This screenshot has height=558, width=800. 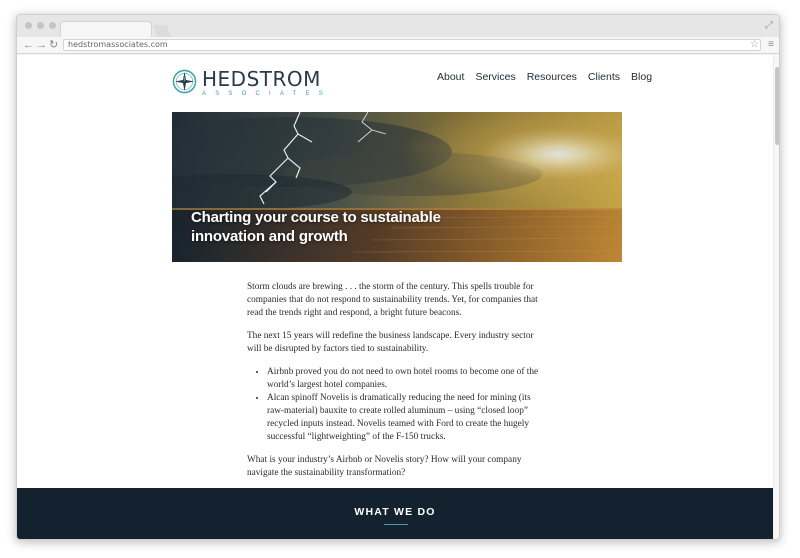 What do you see at coordinates (777, 106) in the screenshot?
I see `scrollbar-thumb` at bounding box center [777, 106].